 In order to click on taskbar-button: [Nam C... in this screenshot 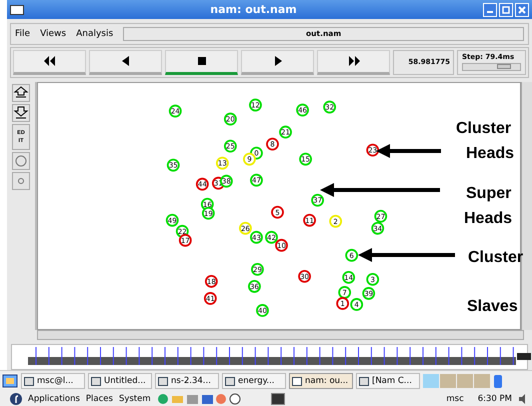, I will do `click(388, 381)`.